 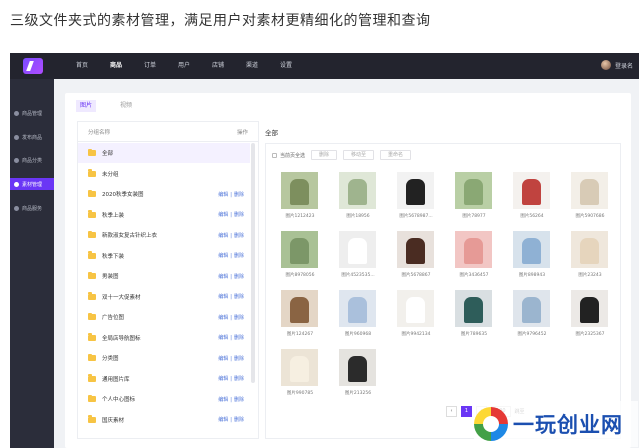 I want to click on group-row: 秋季上装 编辑 | 删除, so click(x=164, y=215).